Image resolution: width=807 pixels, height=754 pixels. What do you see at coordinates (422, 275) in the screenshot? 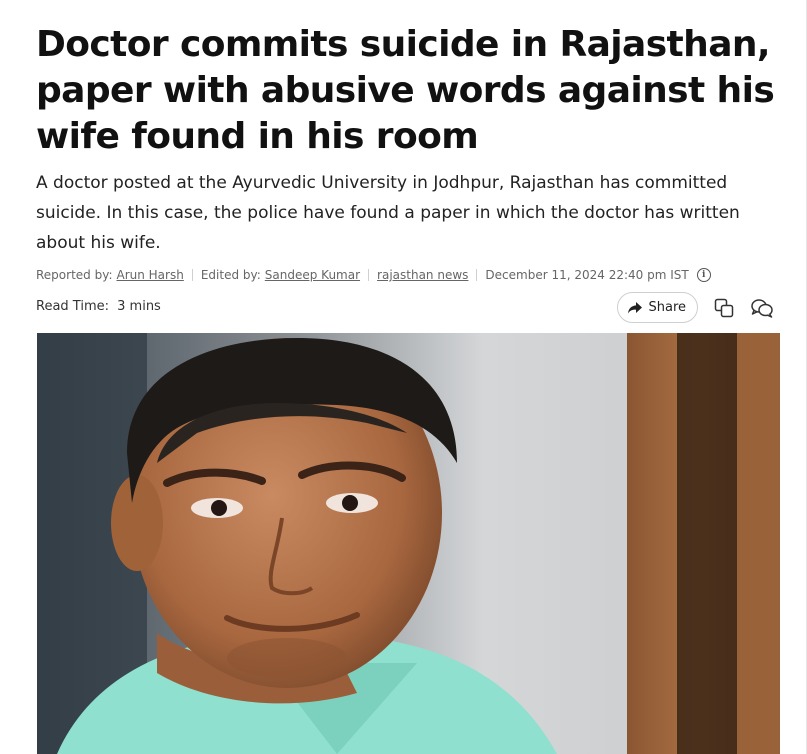
I see `section-link: rajasthan news` at bounding box center [422, 275].